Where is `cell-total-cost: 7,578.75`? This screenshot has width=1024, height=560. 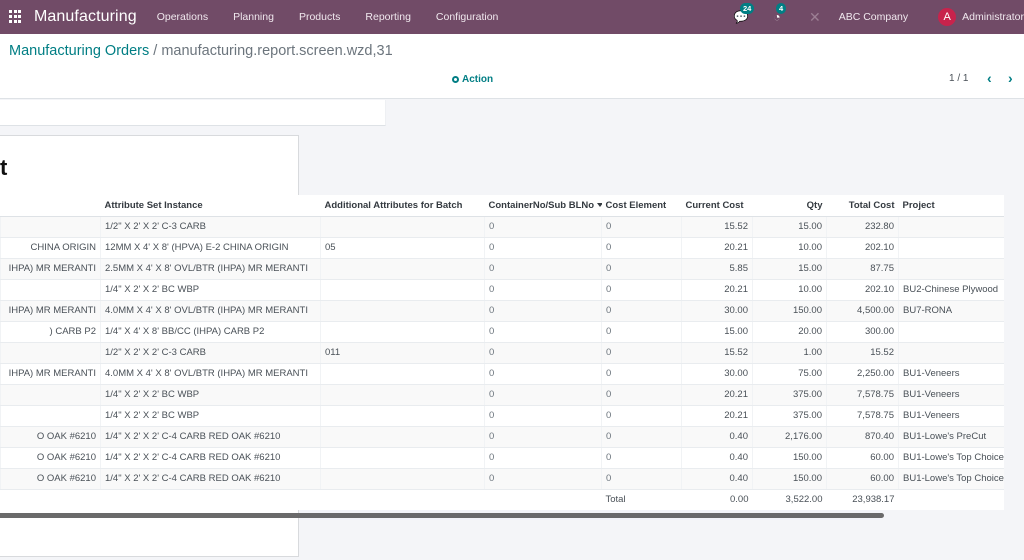 cell-total-cost: 7,578.75 is located at coordinates (862, 416).